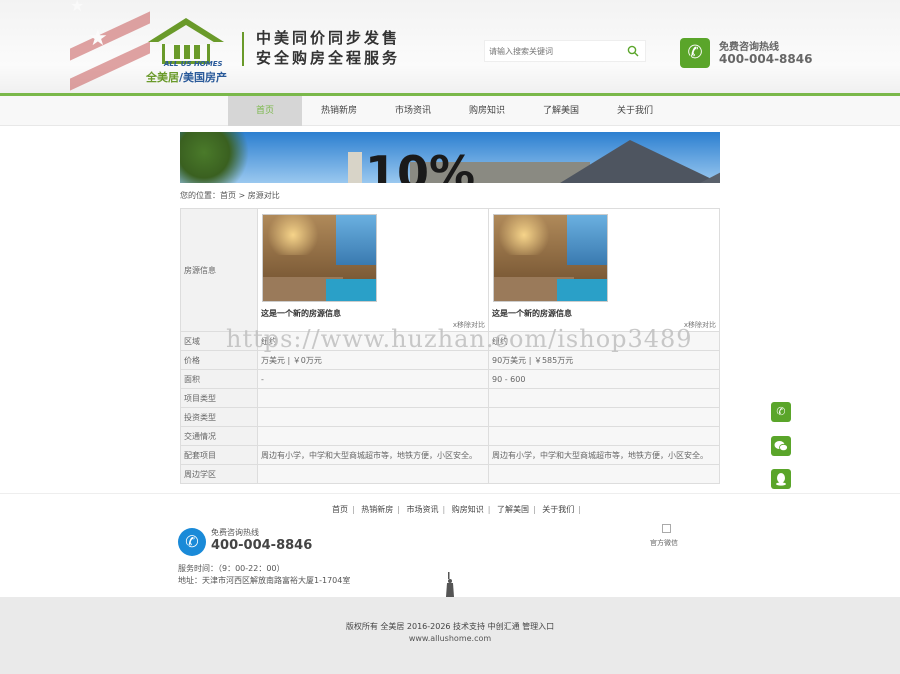 Image resolution: width=900 pixels, height=674 pixels. I want to click on nav-item-market-news: 市场资讯, so click(413, 111).